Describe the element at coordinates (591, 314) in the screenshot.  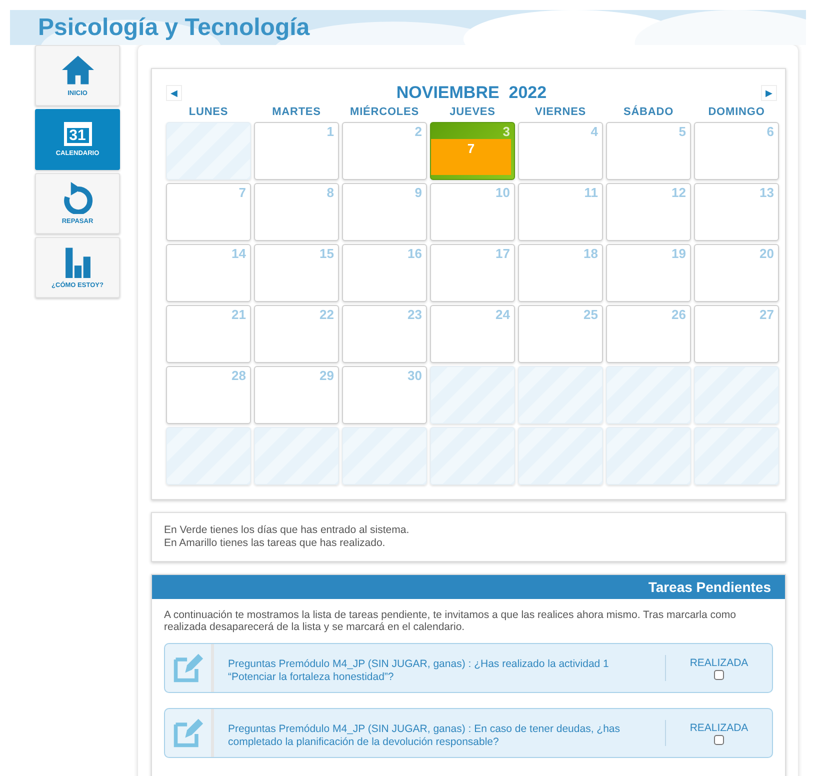
I see `day-number: 25` at that location.